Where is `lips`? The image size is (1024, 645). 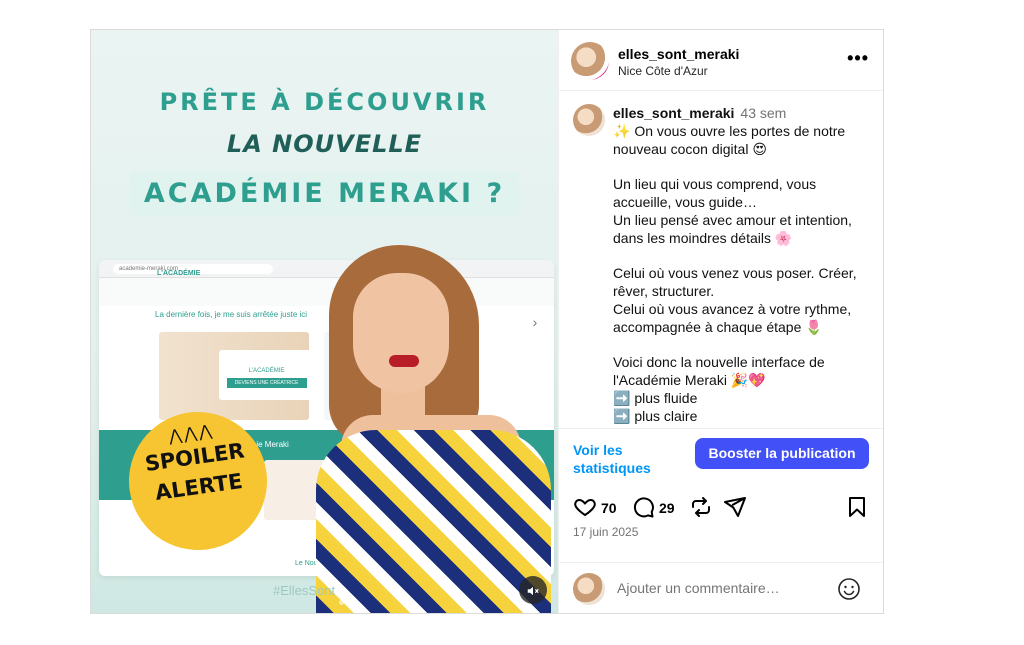
lips is located at coordinates (404, 361).